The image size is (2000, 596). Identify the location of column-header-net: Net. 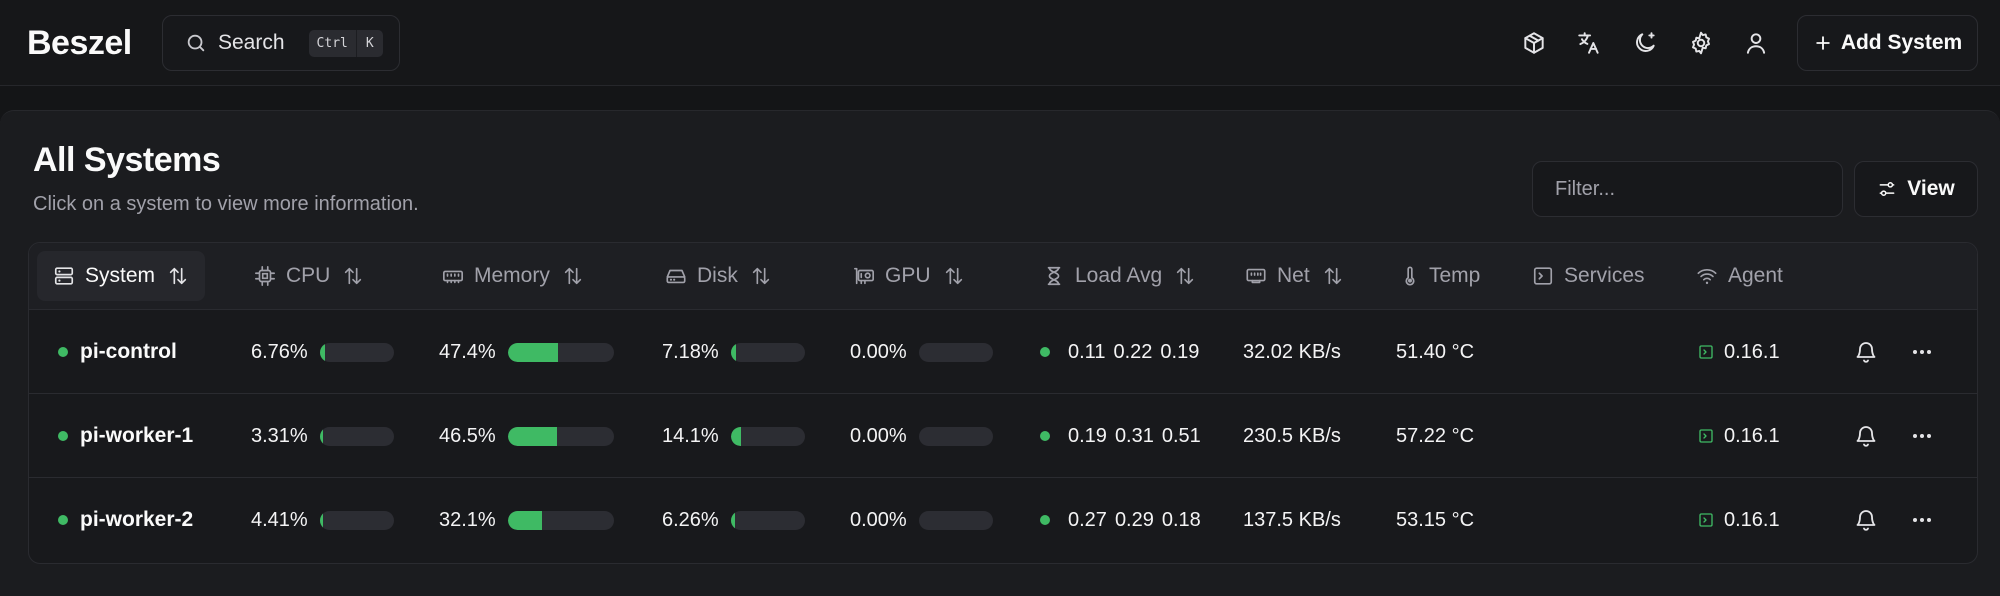
(1294, 276).